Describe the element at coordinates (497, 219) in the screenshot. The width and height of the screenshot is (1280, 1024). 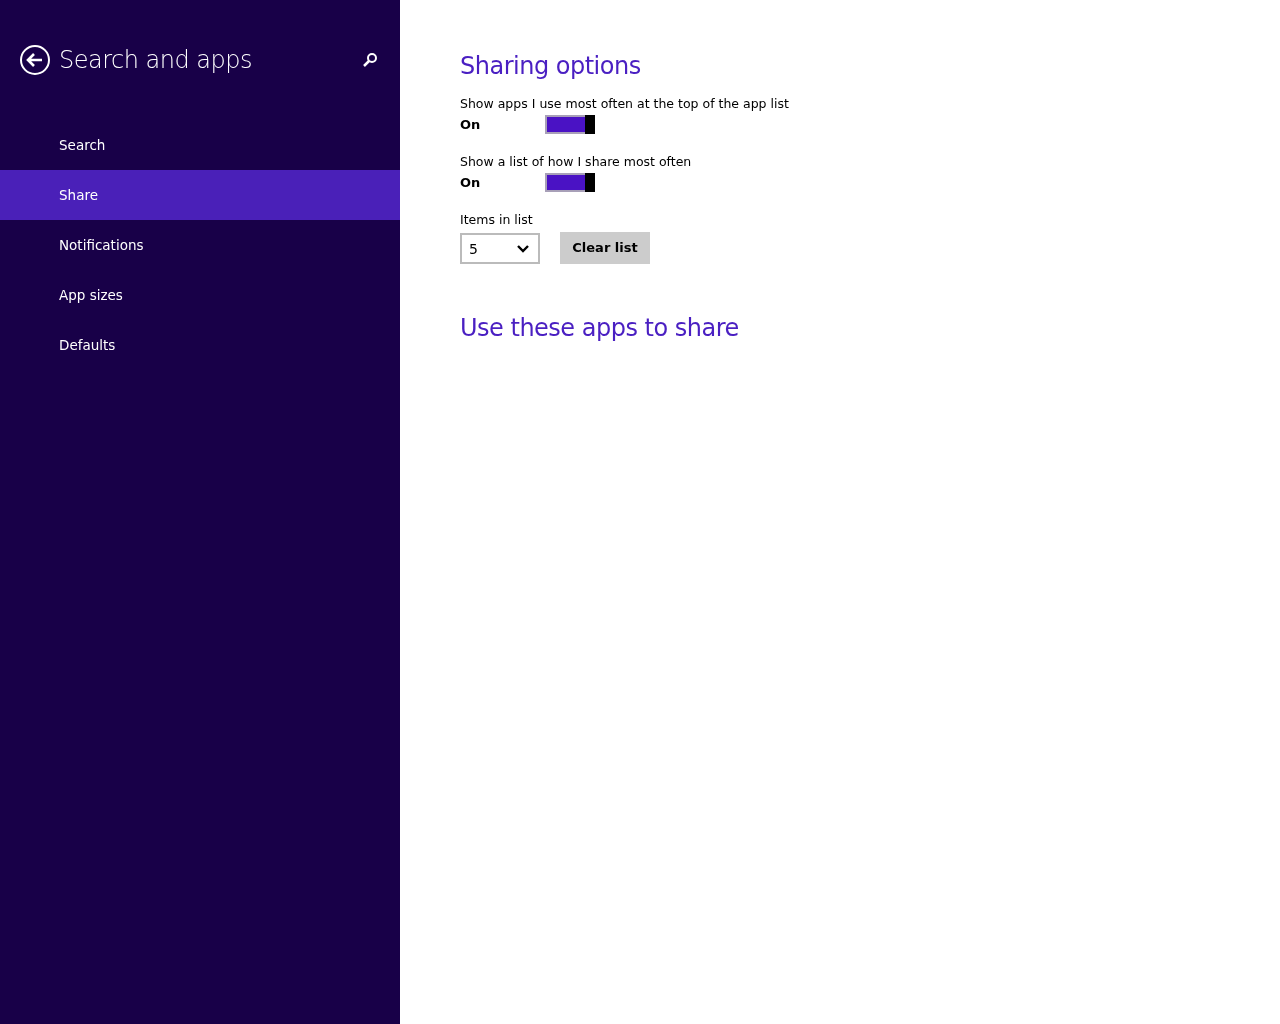
I see `setting-label: Items in list` at that location.